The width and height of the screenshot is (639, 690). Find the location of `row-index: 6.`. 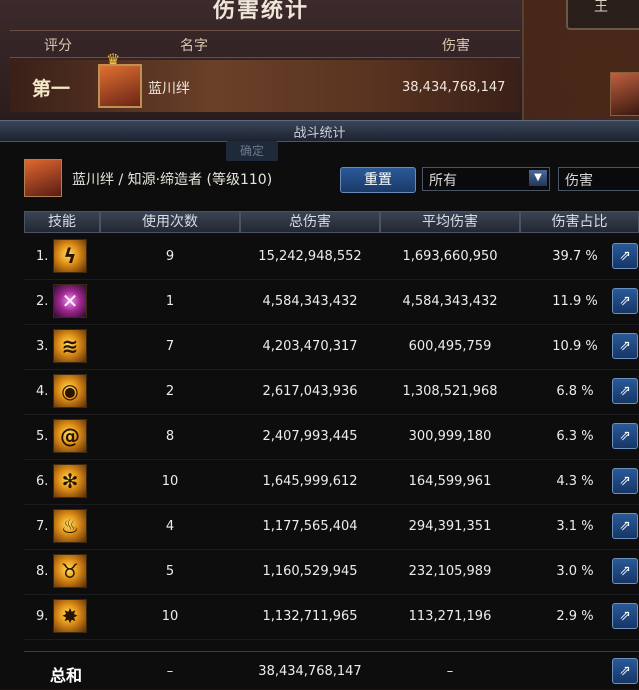

row-index: 6. is located at coordinates (42, 481).